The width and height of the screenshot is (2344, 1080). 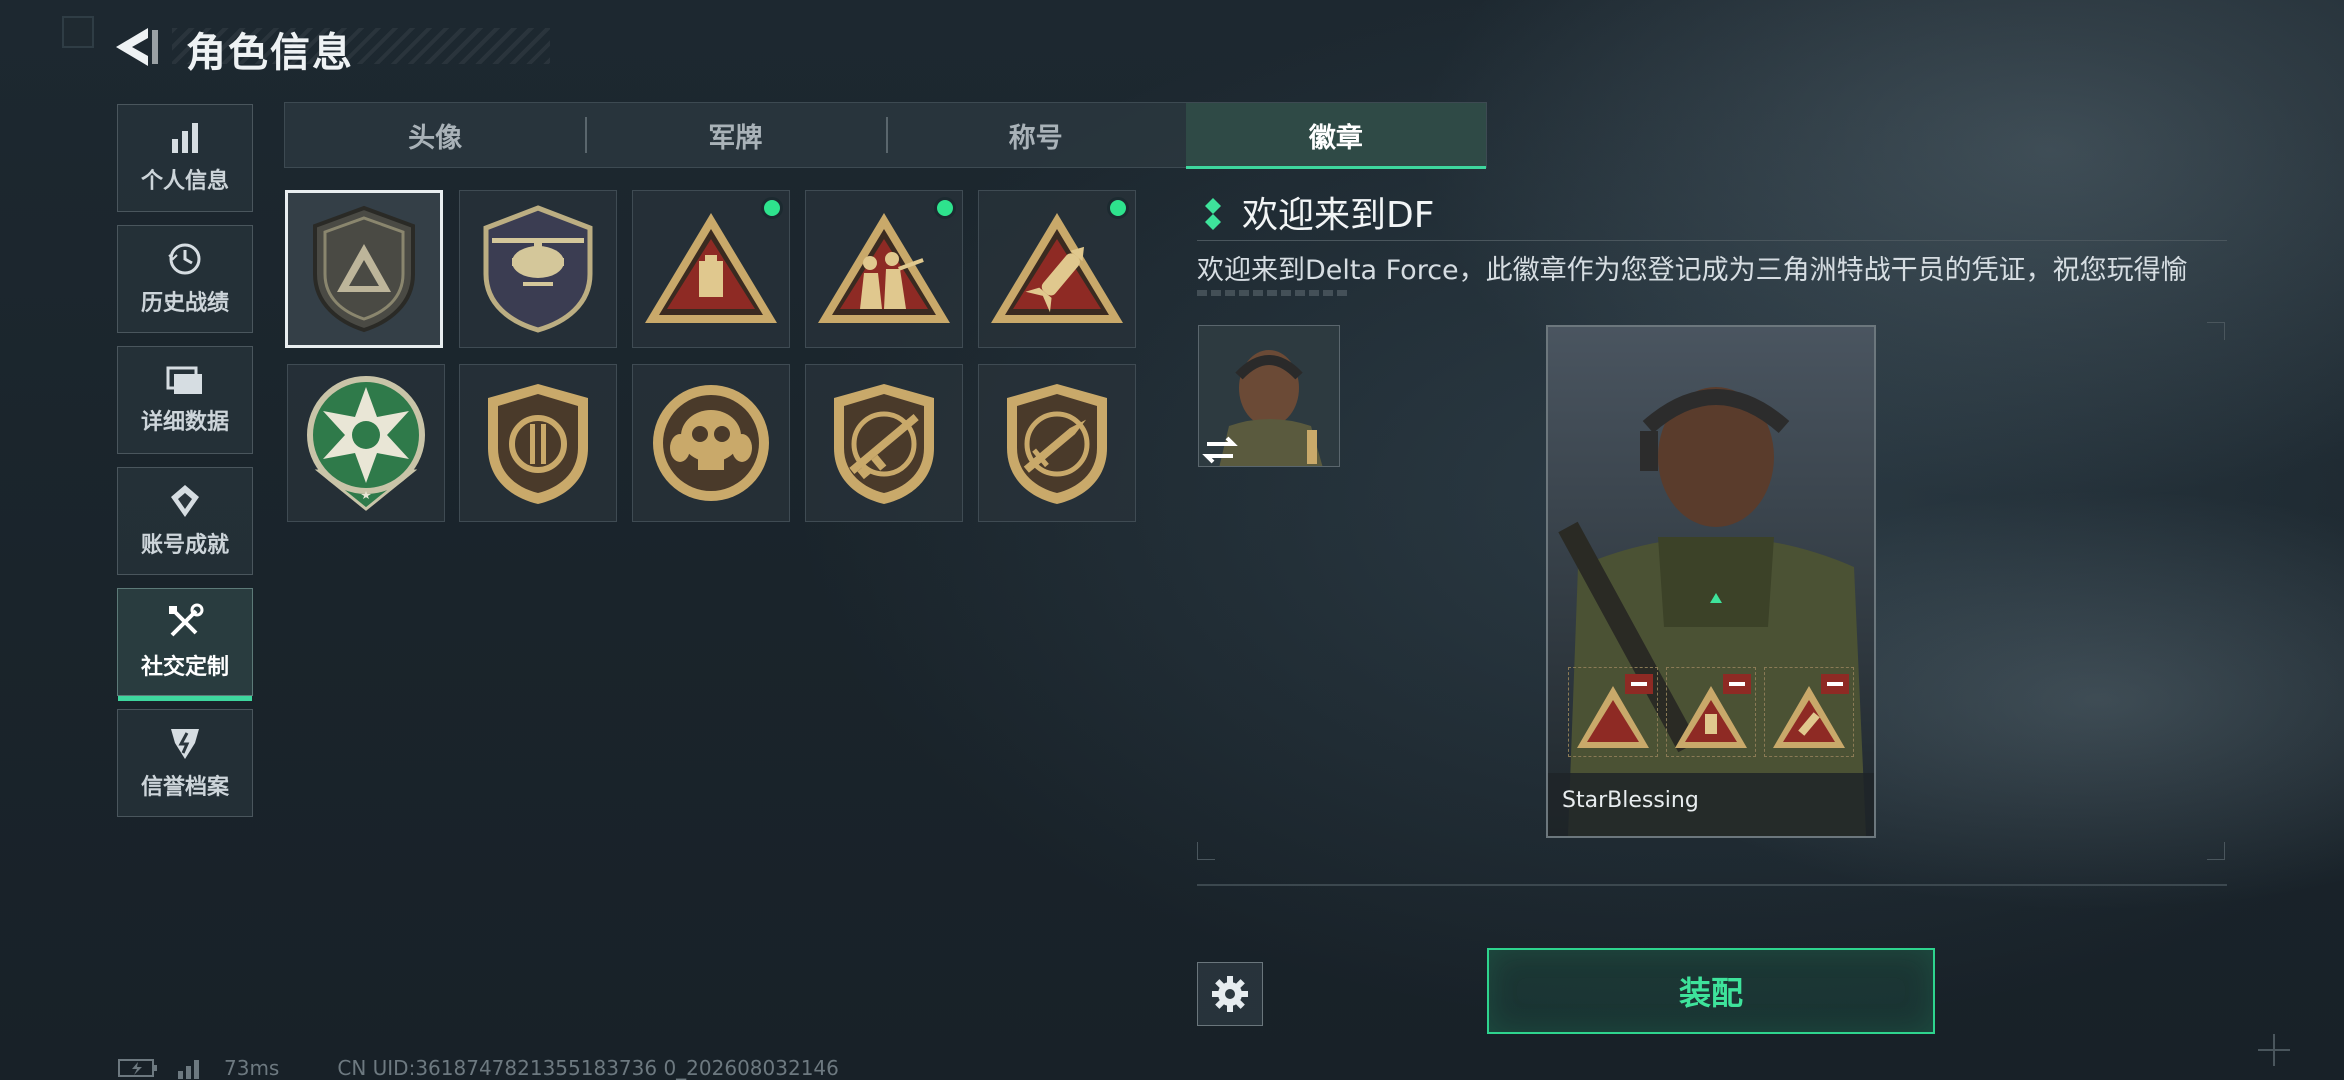 I want to click on plus-corner-icon, so click(x=2274, y=1050).